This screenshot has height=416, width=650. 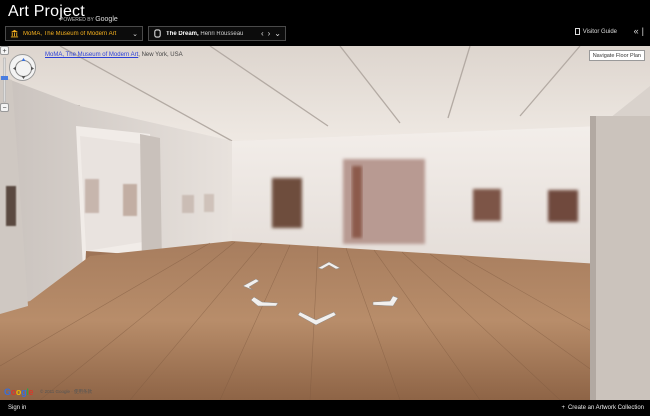 I want to click on museum-link: MoMA, The Museum of Modern Art, so click(x=91, y=55).